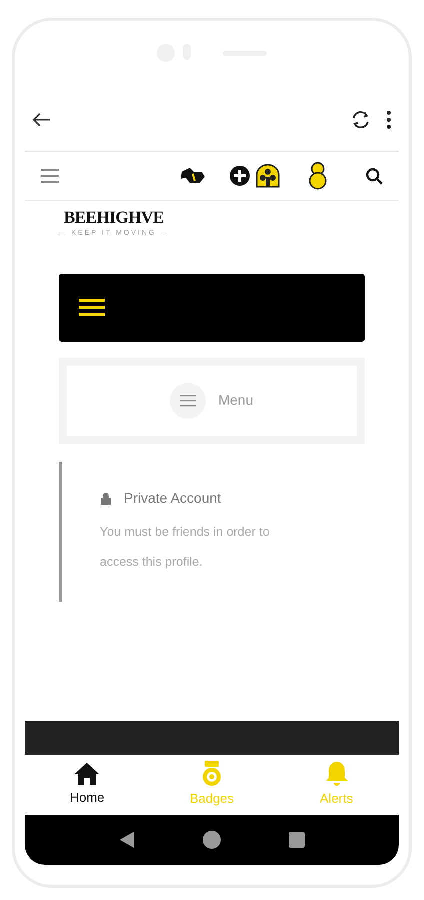 The width and height of the screenshot is (424, 900). What do you see at coordinates (336, 774) in the screenshot?
I see `bell-icon` at bounding box center [336, 774].